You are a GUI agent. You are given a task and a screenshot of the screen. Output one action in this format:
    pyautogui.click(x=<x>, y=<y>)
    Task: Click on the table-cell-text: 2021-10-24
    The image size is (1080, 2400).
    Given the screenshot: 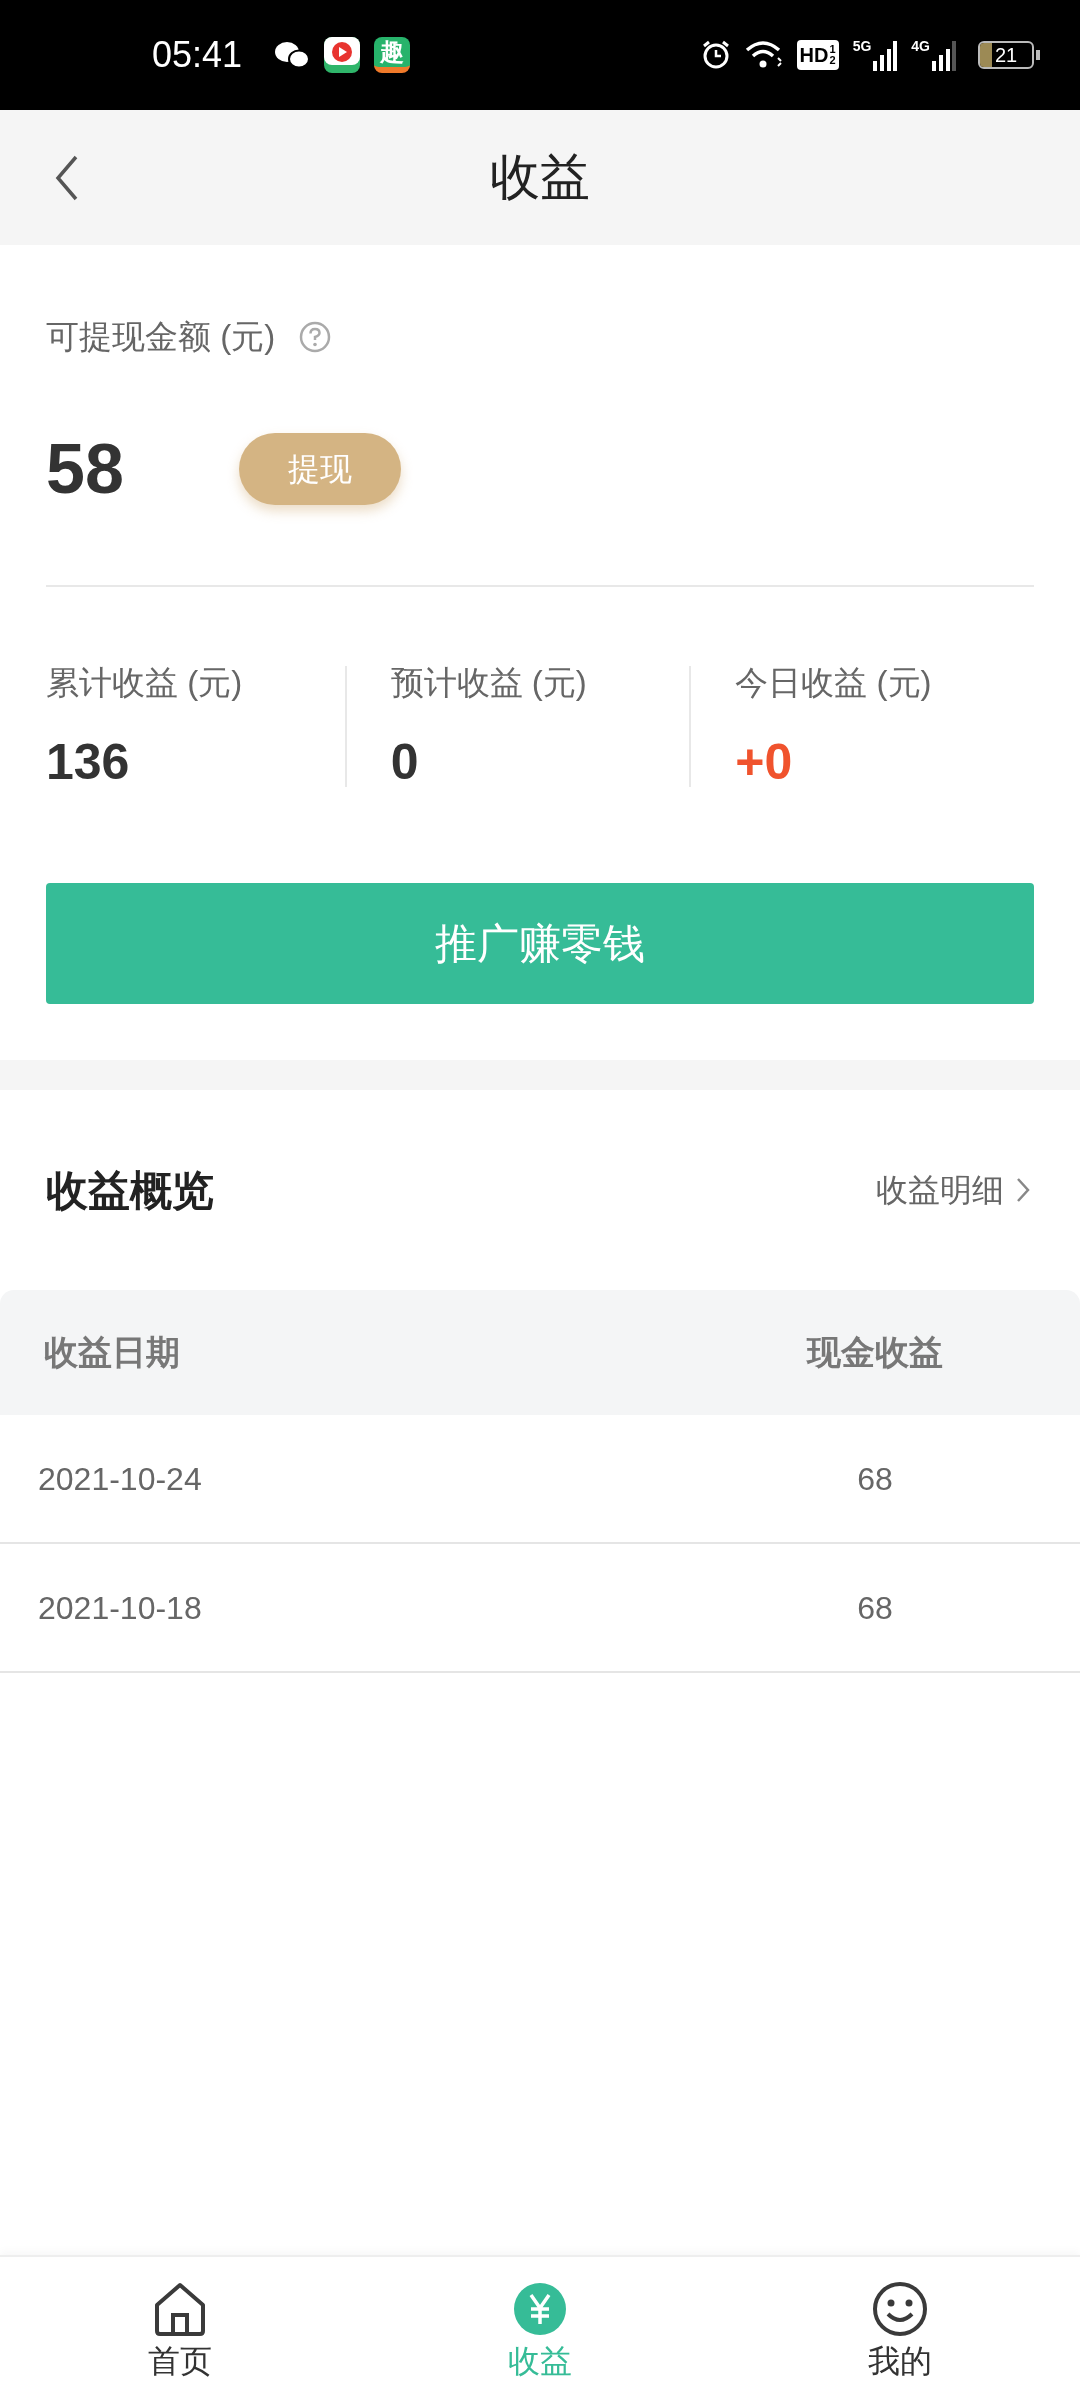 What is the action you would take?
    pyautogui.click(x=120, y=1479)
    